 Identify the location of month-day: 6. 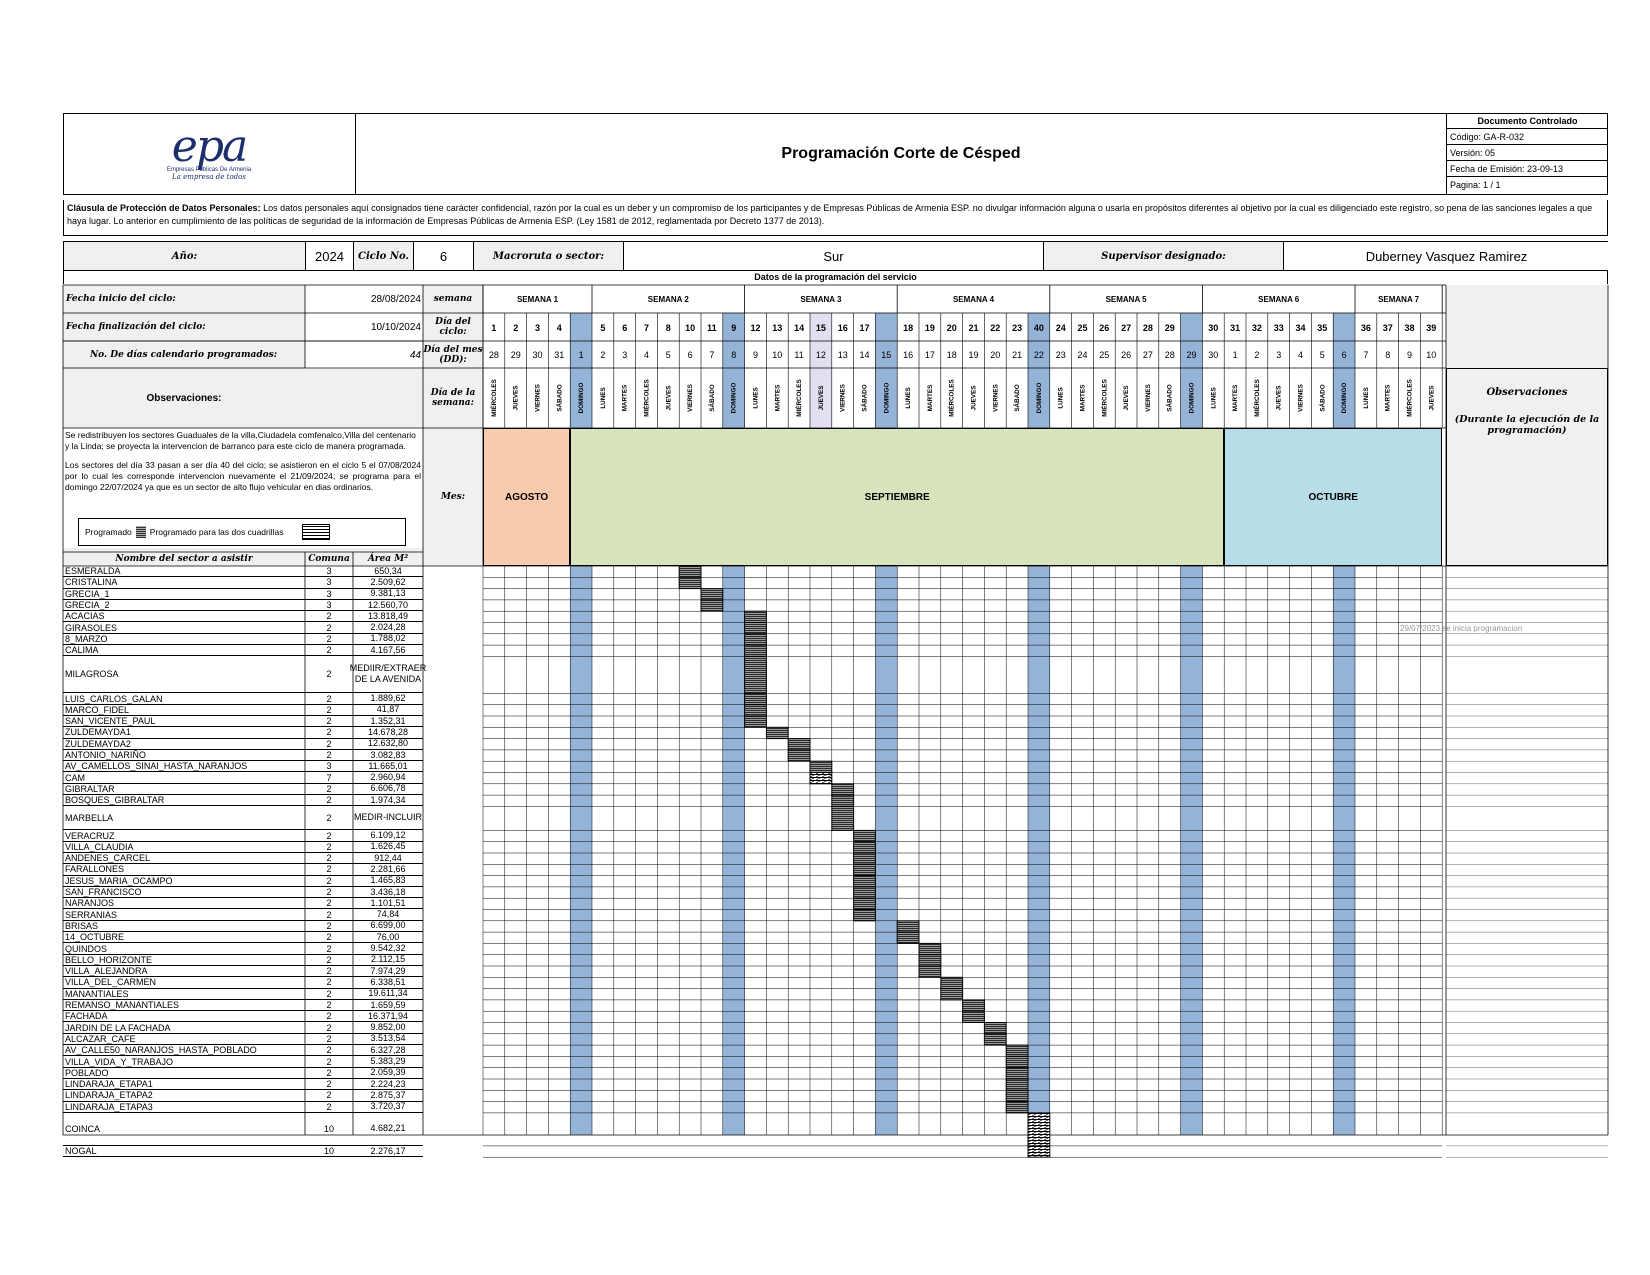
(1344, 355).